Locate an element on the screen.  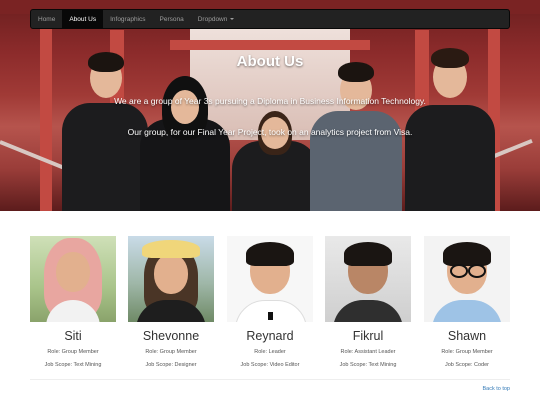
member-role: Role: Leader is located at coordinates (270, 352).